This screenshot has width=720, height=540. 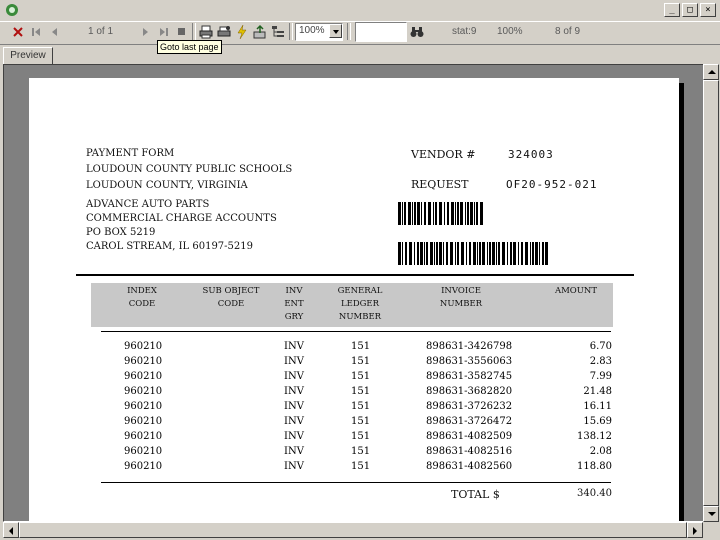 What do you see at coordinates (169, 246) in the screenshot?
I see `address-line: CAROL STREAM, IL 60197-5219` at bounding box center [169, 246].